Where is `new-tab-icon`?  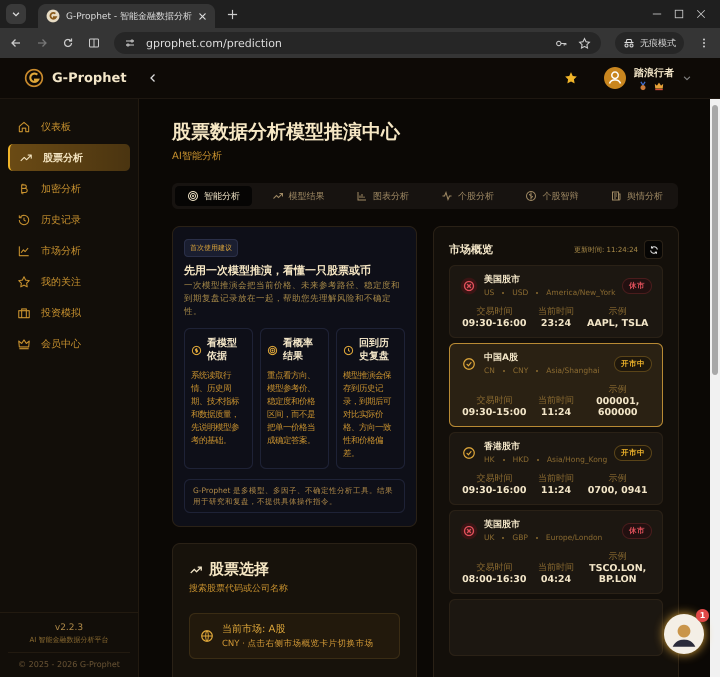
new-tab-icon is located at coordinates (232, 14).